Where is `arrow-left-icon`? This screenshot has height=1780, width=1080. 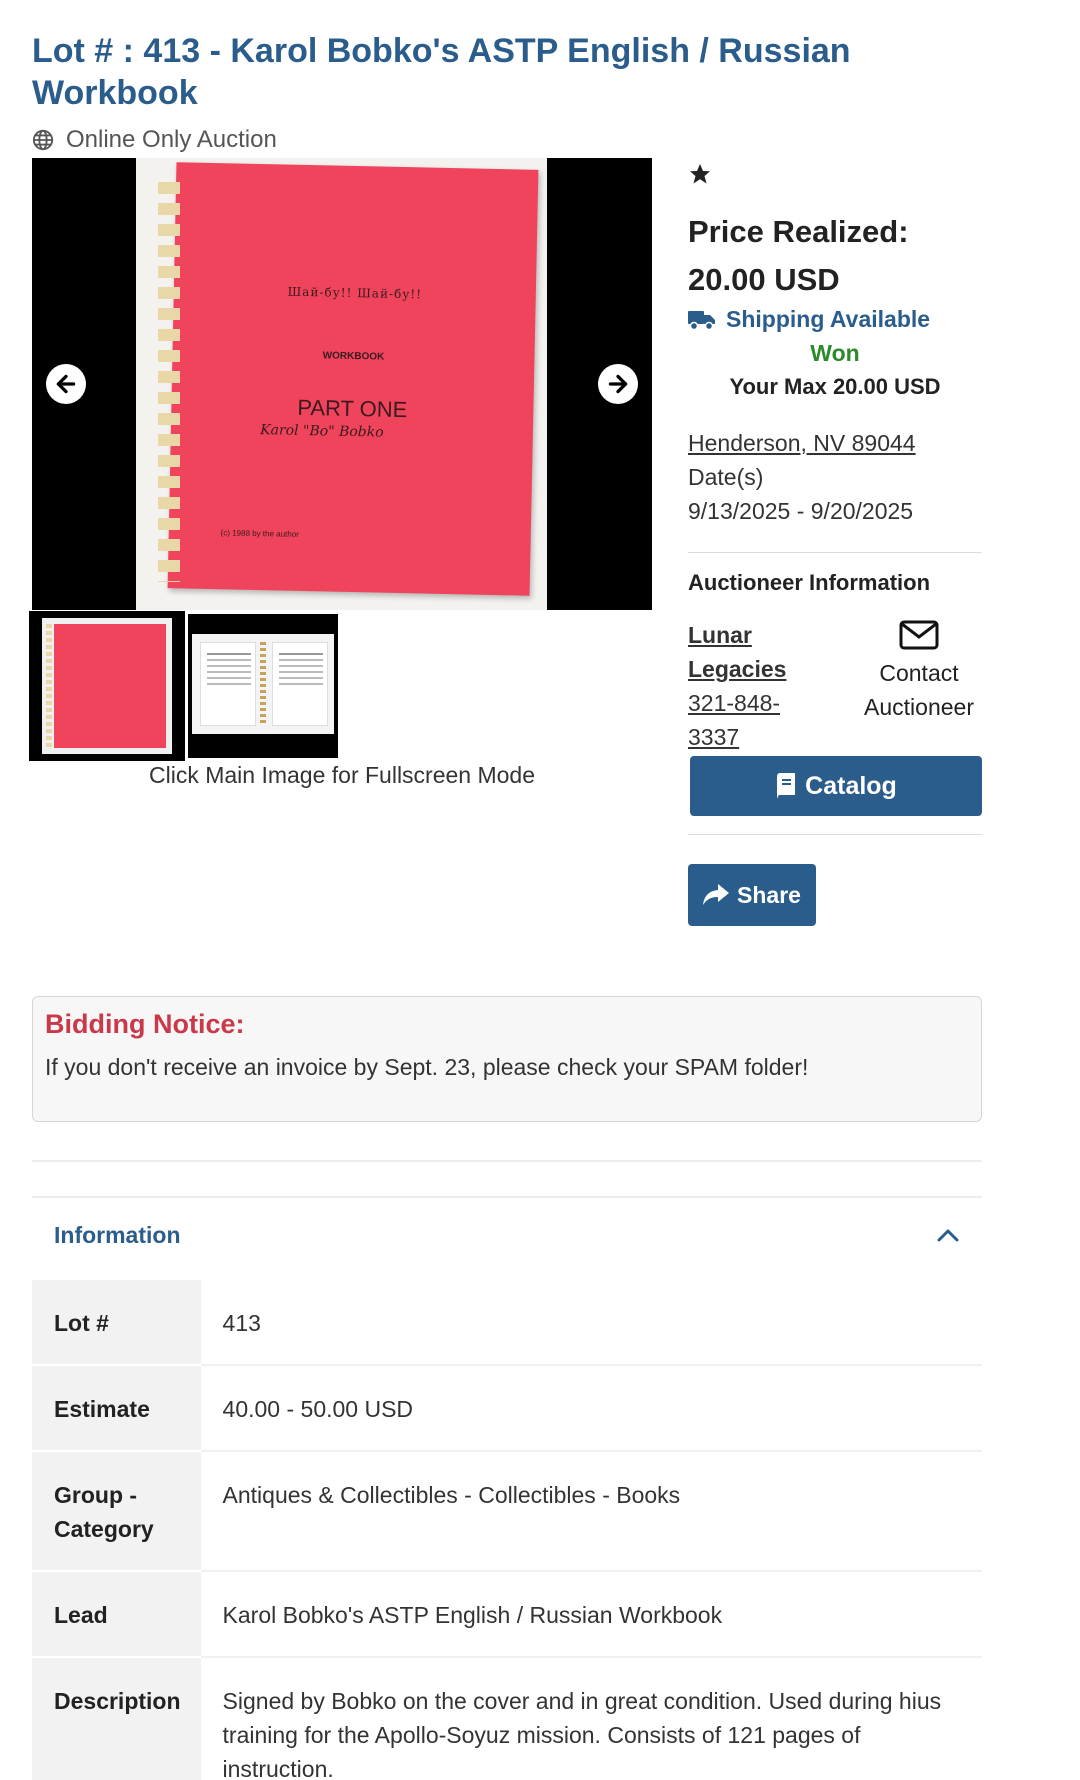
arrow-left-icon is located at coordinates (66, 384).